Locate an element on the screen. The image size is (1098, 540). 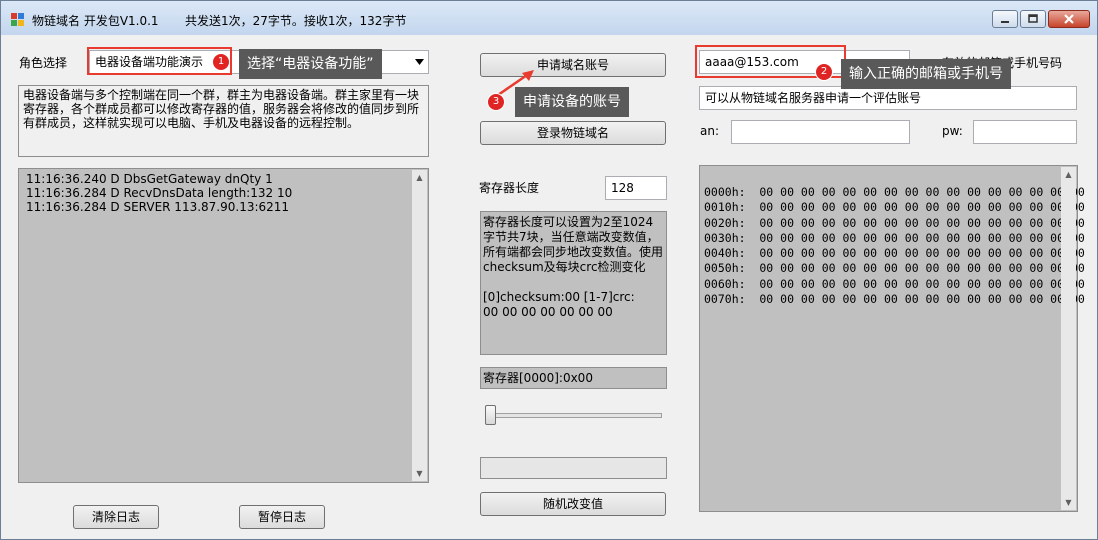
transfer-status: 共发送1次，27字节。接收1次，132字节 is located at coordinates (296, 21).